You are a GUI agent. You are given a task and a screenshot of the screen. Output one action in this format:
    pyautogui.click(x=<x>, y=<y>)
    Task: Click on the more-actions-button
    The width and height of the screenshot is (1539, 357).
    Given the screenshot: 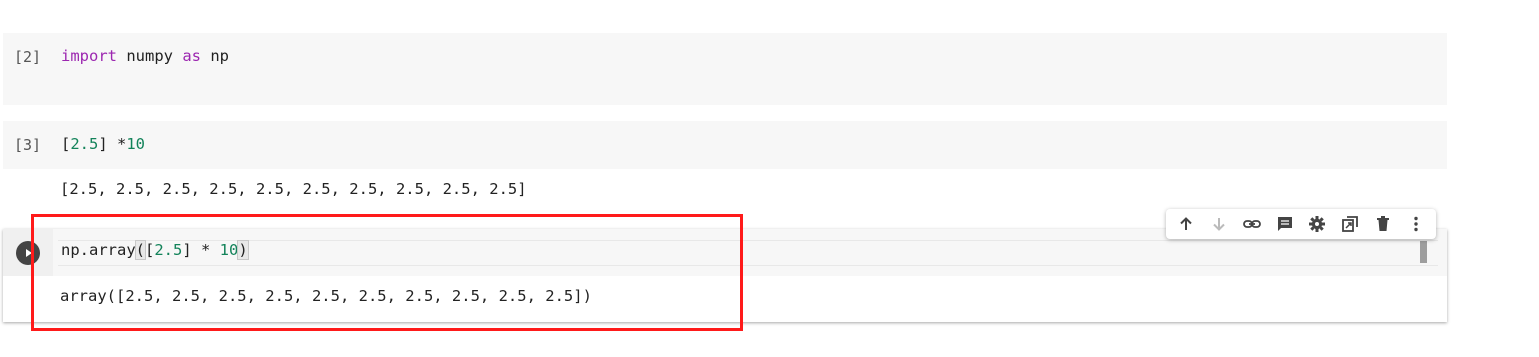 What is the action you would take?
    pyautogui.click(x=1416, y=224)
    